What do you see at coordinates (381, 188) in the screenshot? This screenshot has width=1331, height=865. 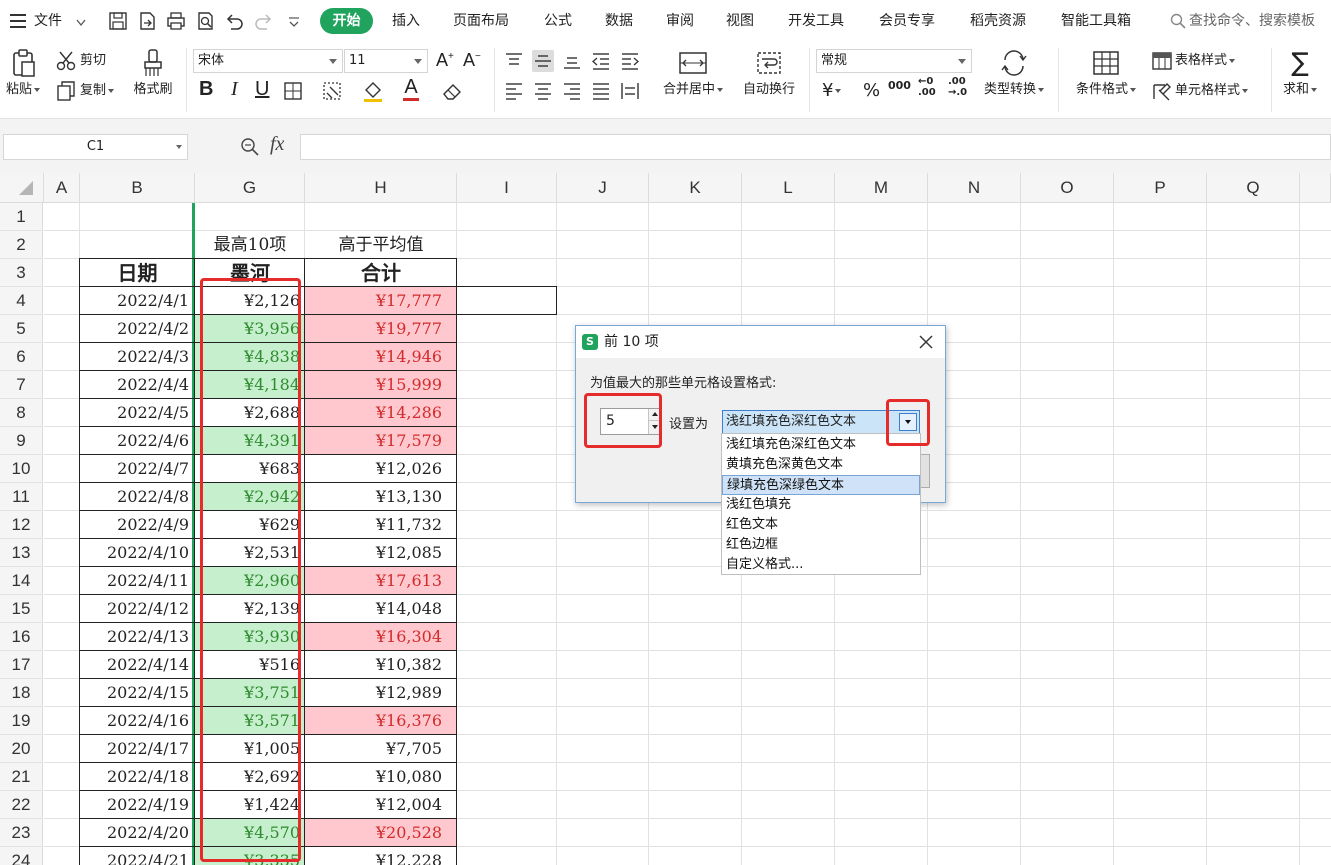 I see `column-header-h: H` at bounding box center [381, 188].